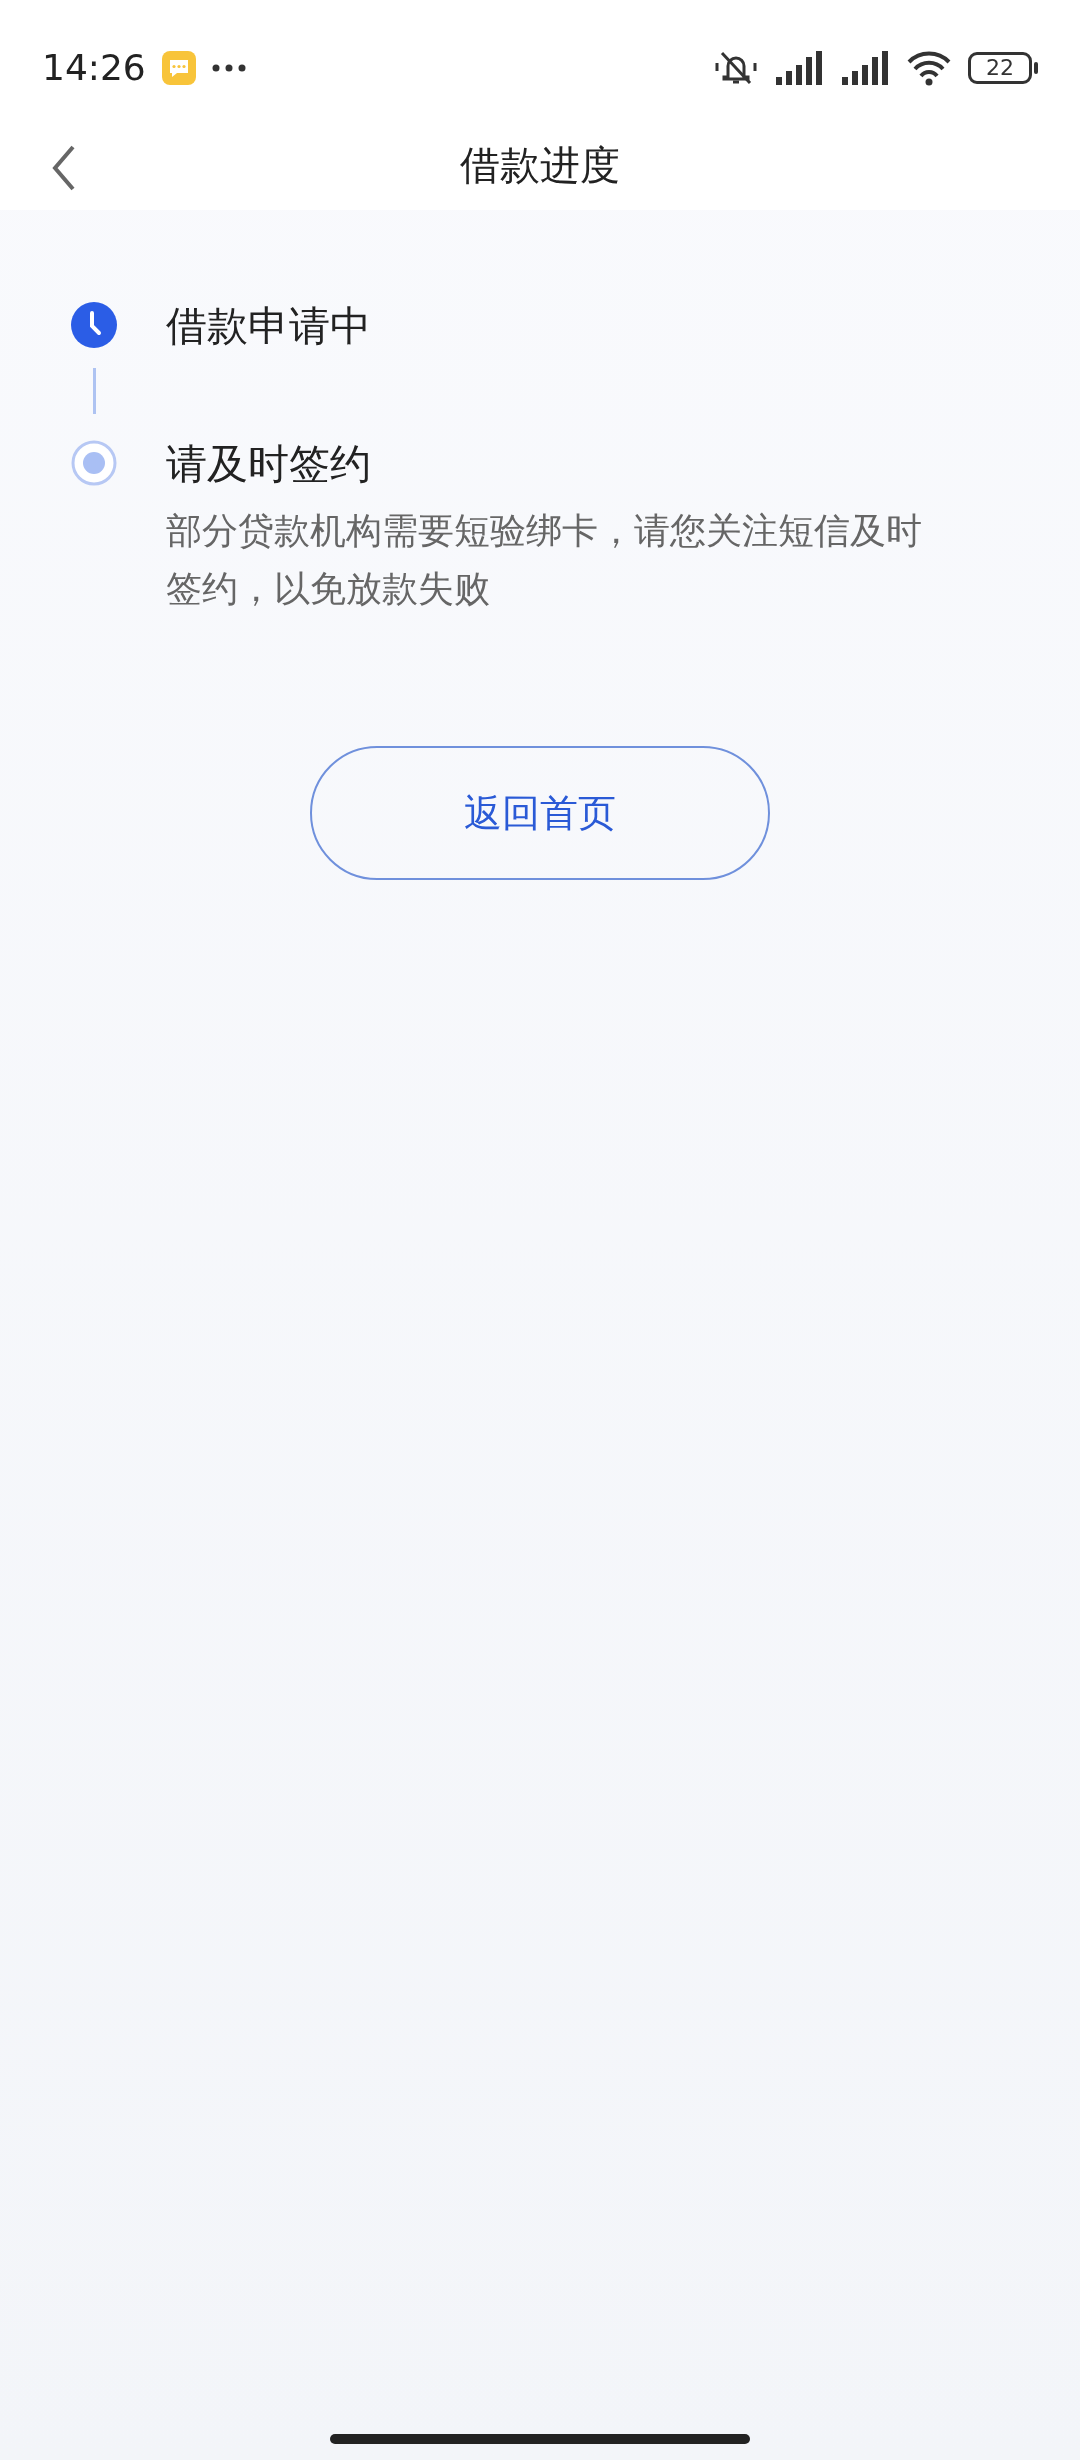 The width and height of the screenshot is (1080, 2460). What do you see at coordinates (540, 165) in the screenshot?
I see `page-title: 借款进度` at bounding box center [540, 165].